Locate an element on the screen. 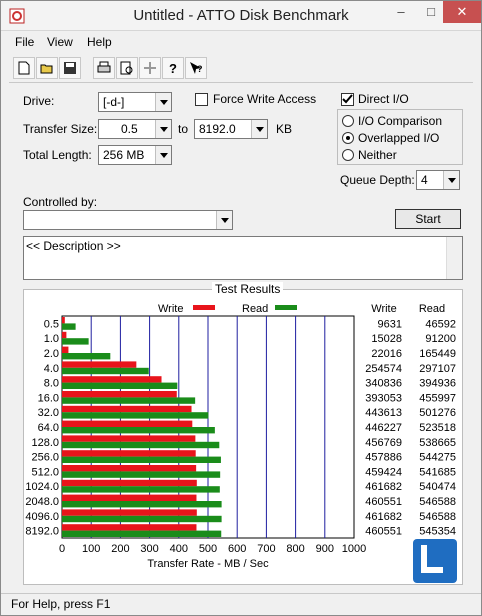 Image resolution: width=482 pixels, height=616 pixels. x-tick-label: 300 is located at coordinates (149, 549).